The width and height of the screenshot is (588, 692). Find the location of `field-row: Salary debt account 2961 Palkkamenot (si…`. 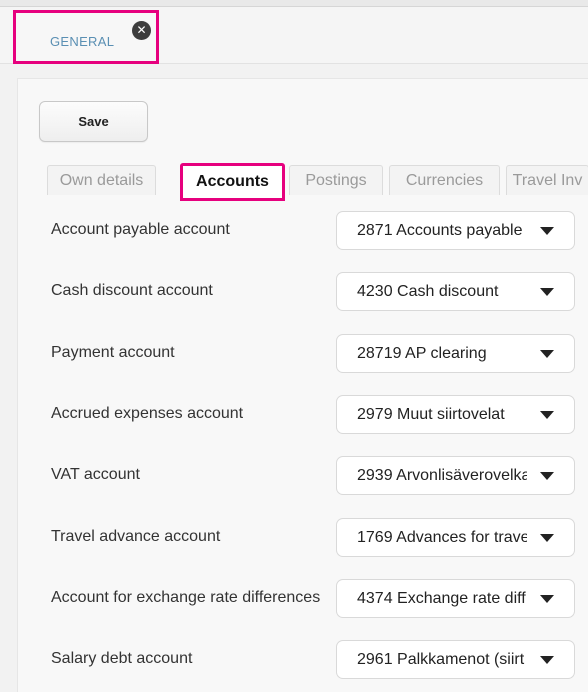

field-row: Salary debt account 2961 Palkkamenot (si… is located at coordinates (303, 662).